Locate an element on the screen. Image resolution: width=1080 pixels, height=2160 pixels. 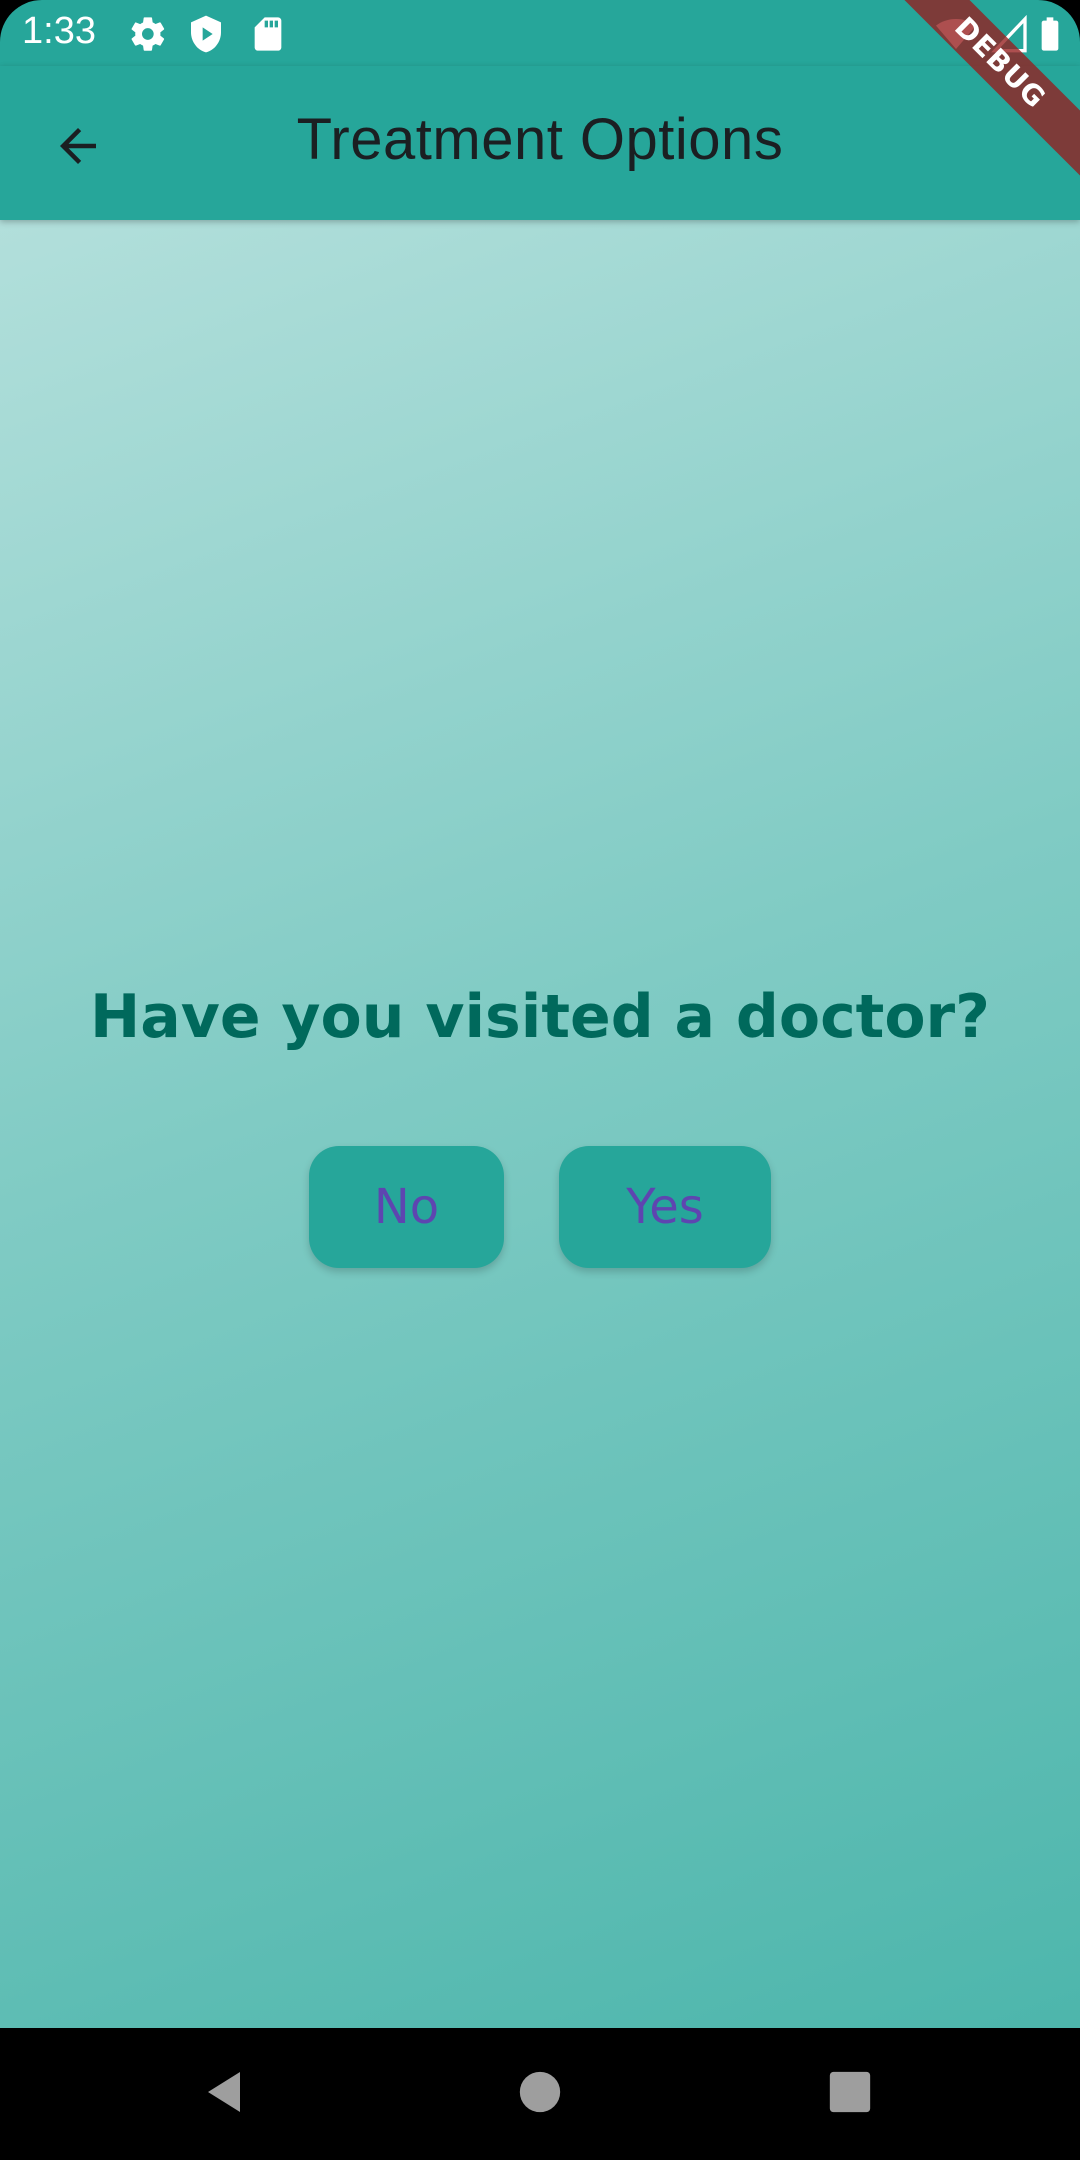
status-time: 1:33 is located at coordinates (59, 31).